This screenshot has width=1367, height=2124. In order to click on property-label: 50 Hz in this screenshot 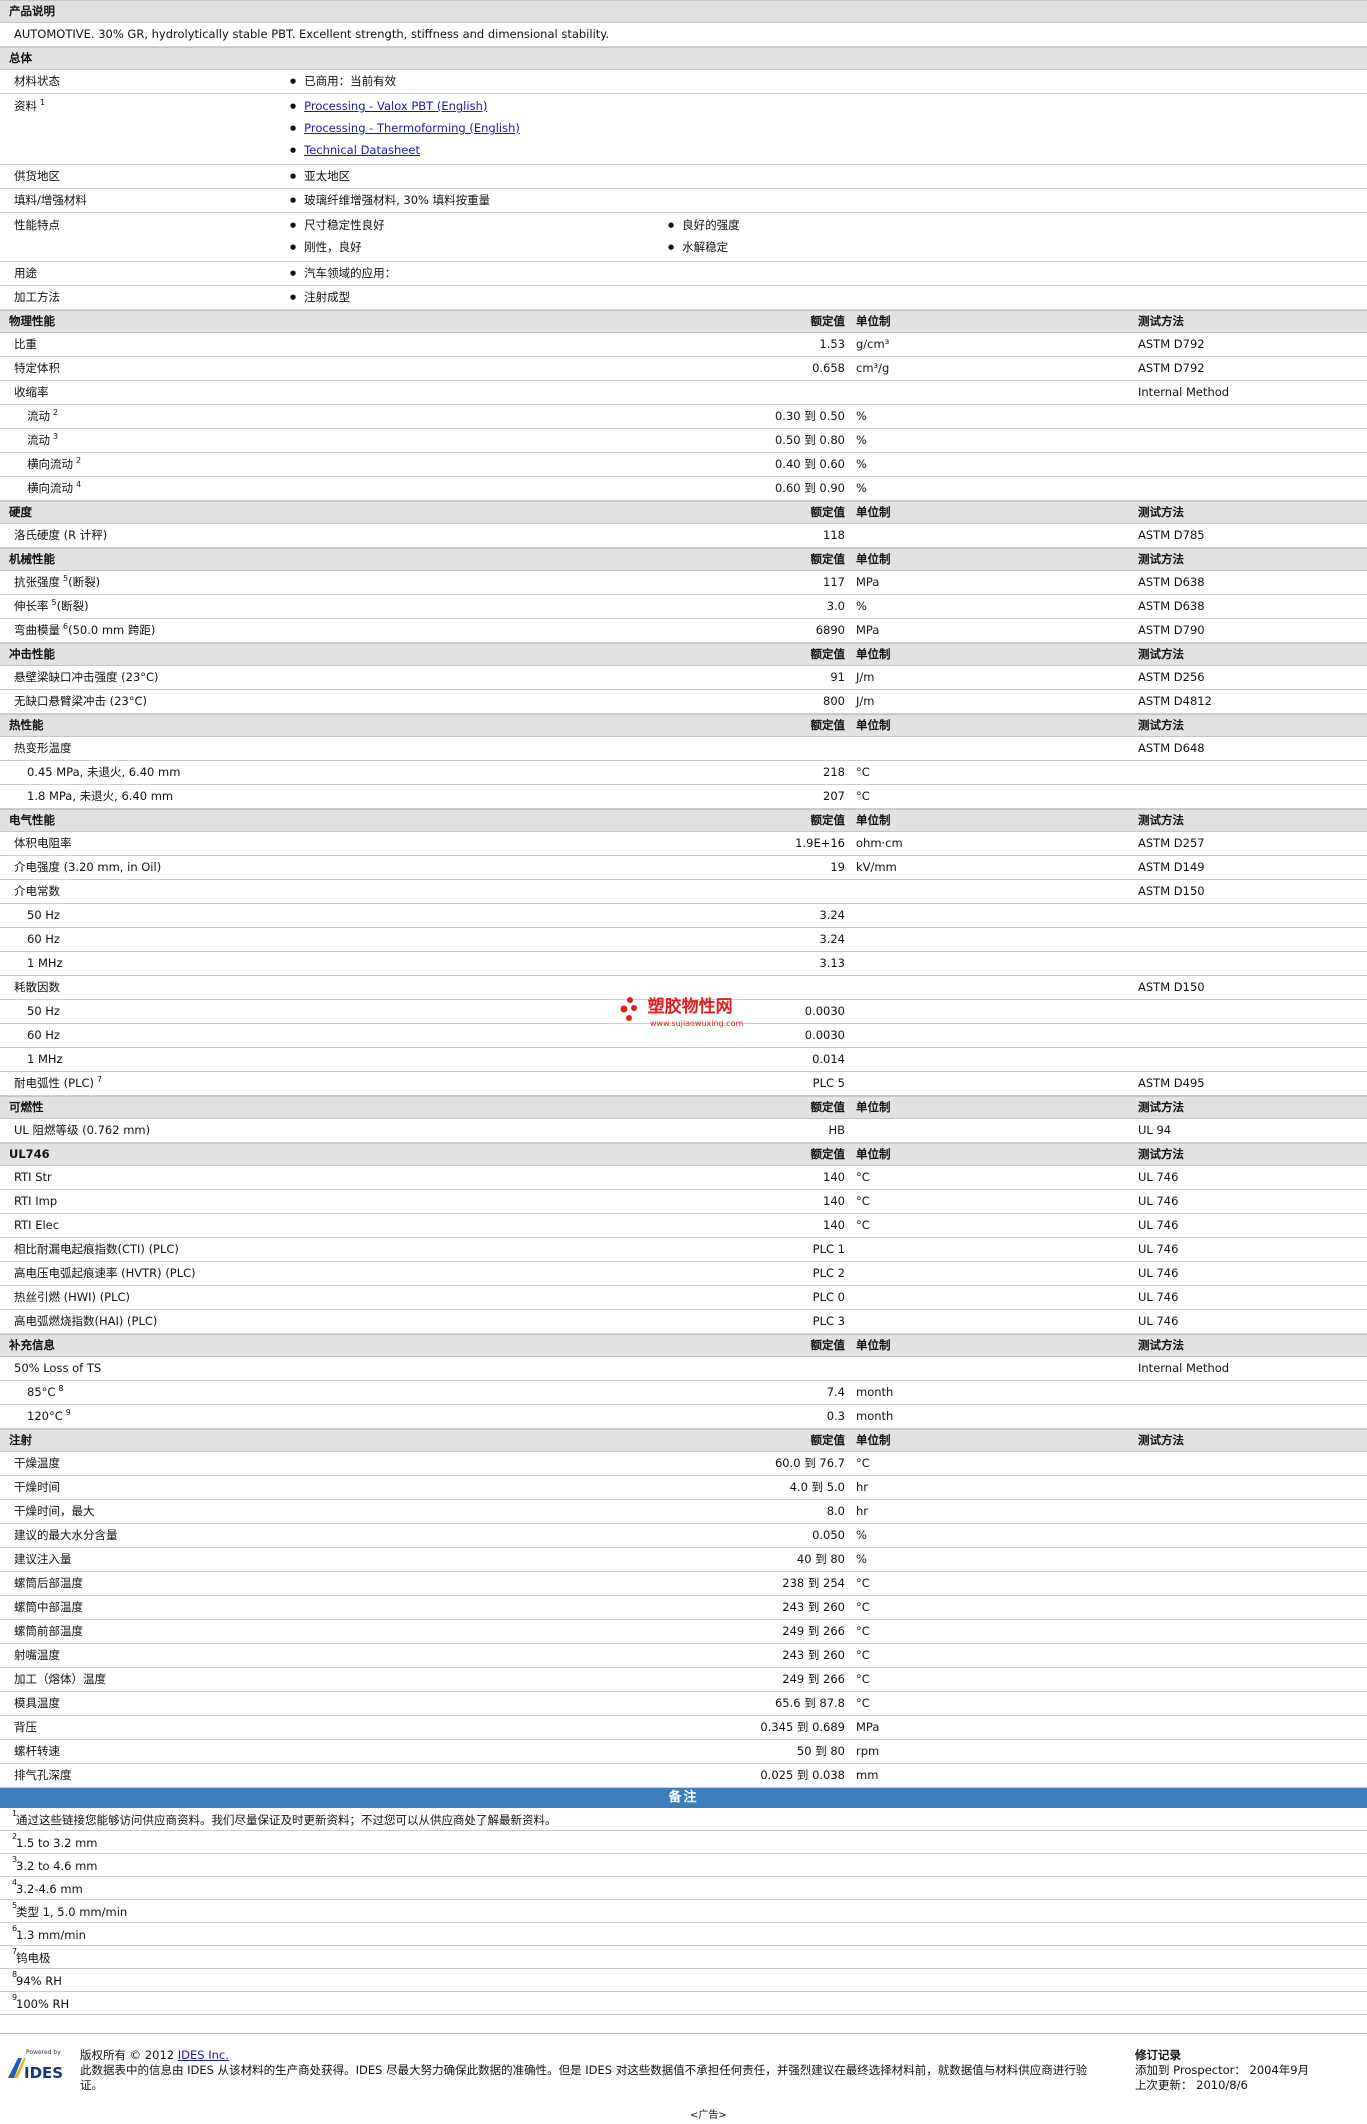, I will do `click(43, 915)`.